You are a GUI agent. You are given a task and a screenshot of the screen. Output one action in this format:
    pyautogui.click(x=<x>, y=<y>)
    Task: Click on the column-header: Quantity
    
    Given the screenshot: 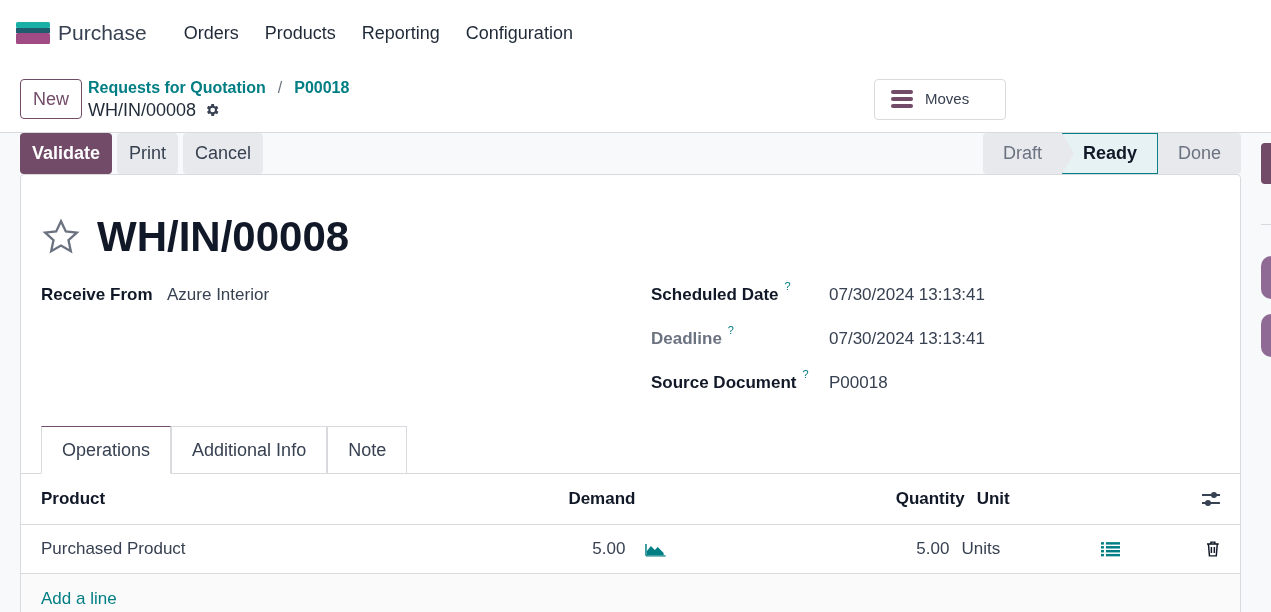 What is the action you would take?
    pyautogui.click(x=800, y=499)
    